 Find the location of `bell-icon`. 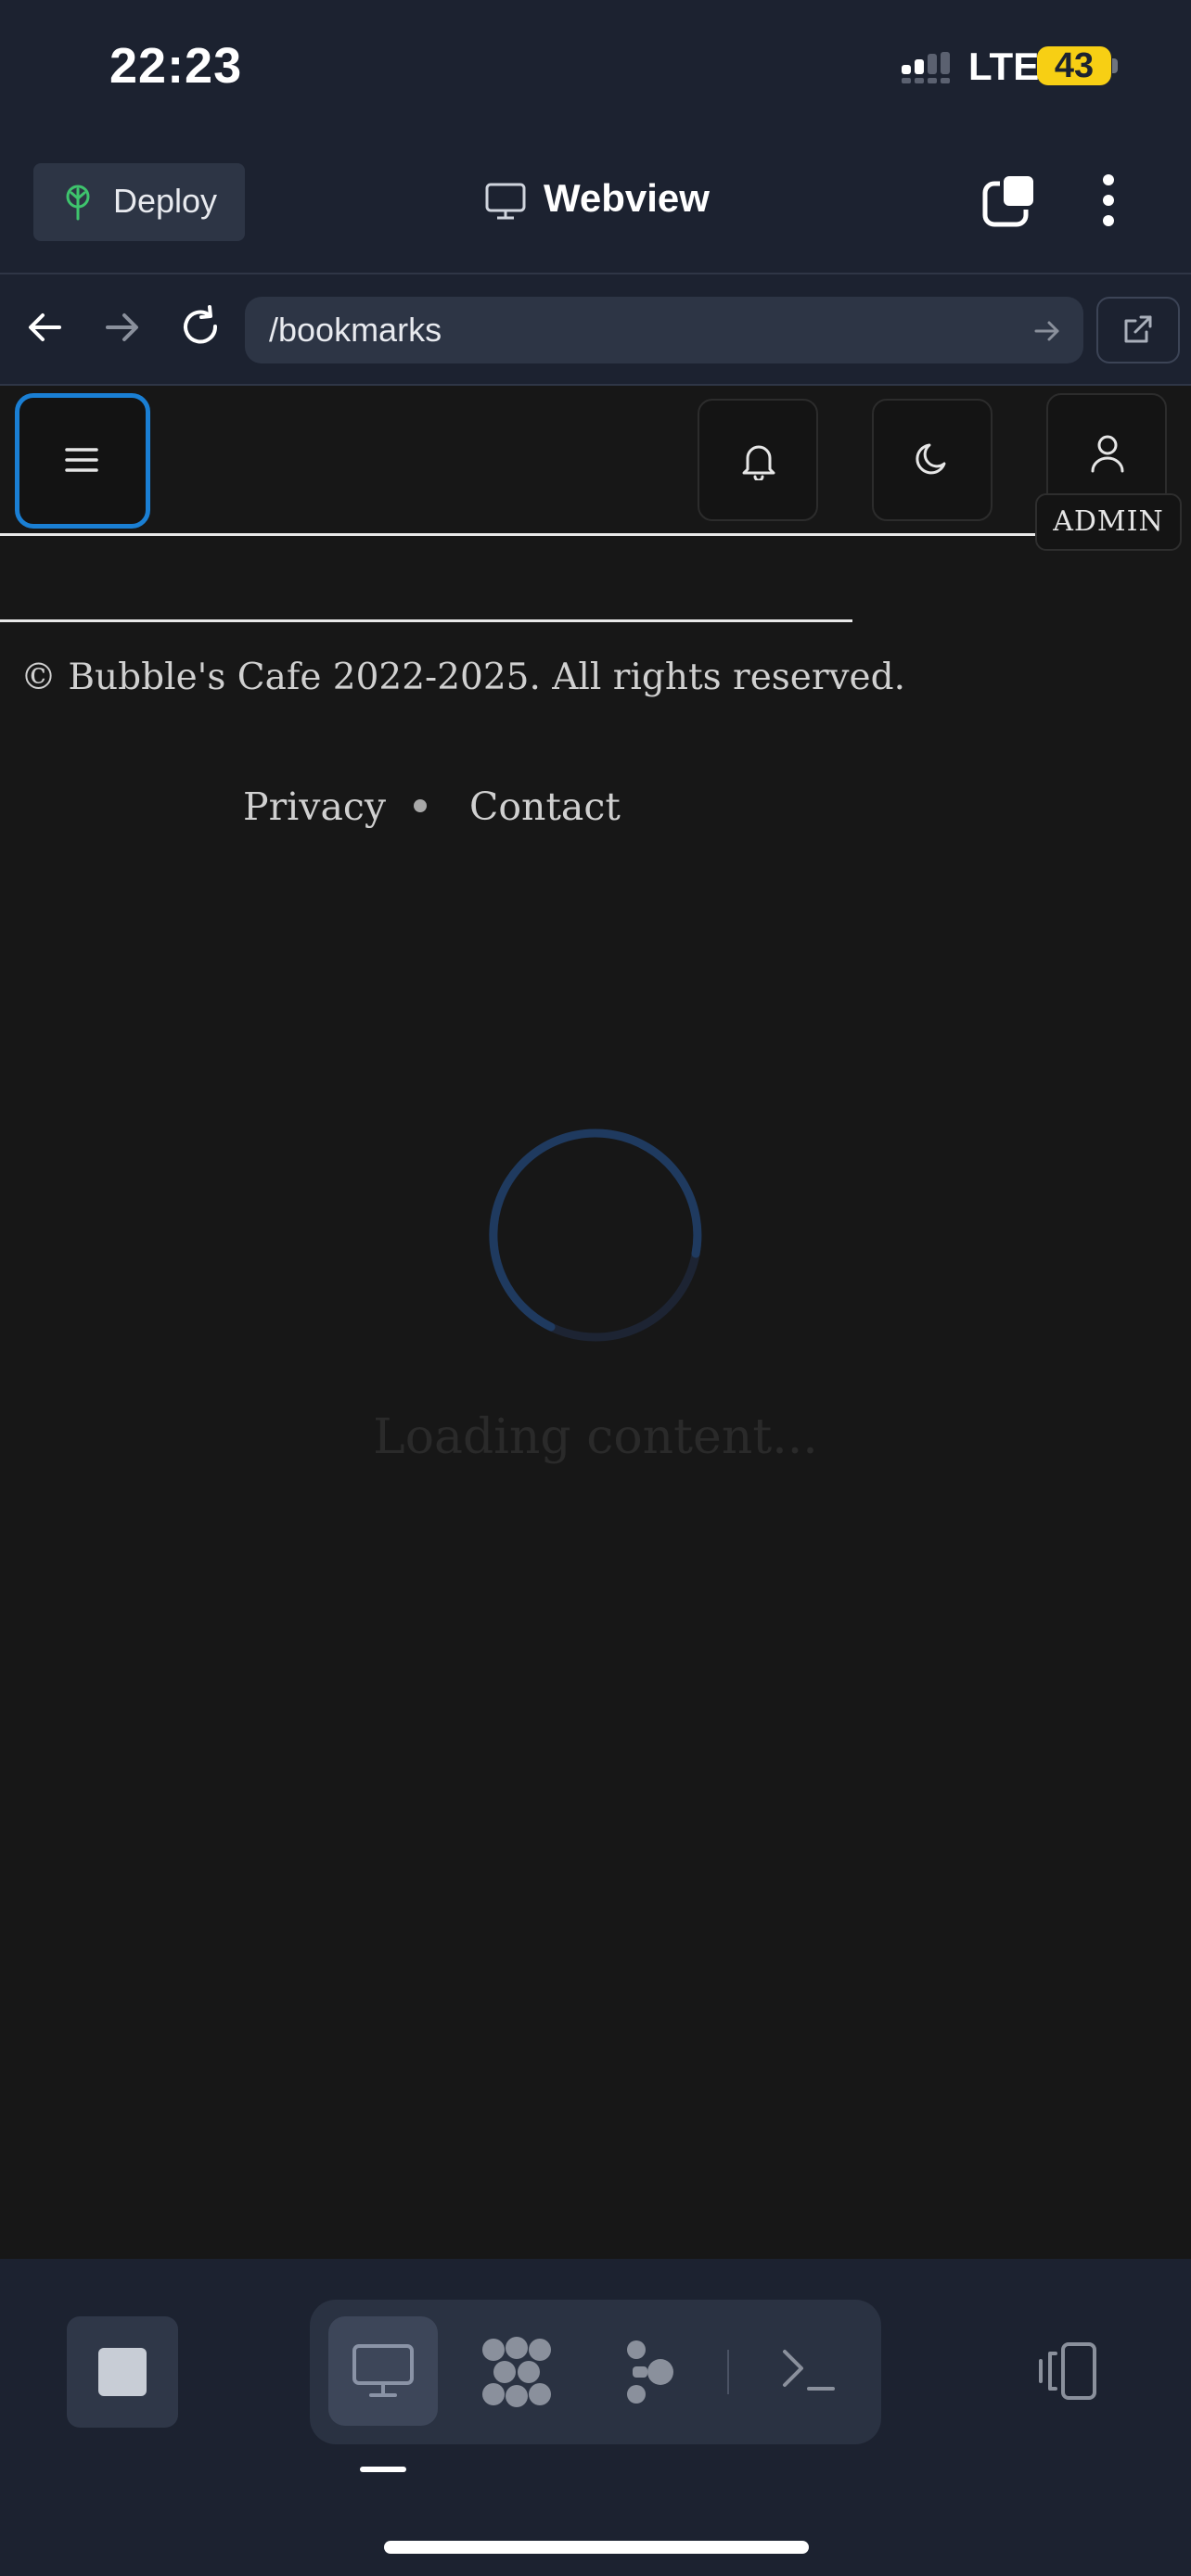

bell-icon is located at coordinates (758, 462).